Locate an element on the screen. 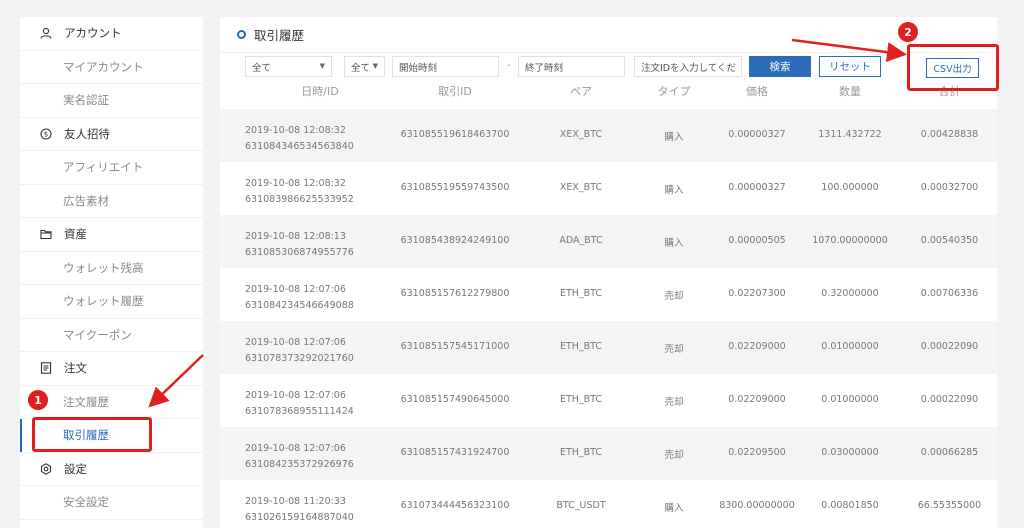 The image size is (1024, 528). page-header: 取引履歴 is located at coordinates (608, 35).